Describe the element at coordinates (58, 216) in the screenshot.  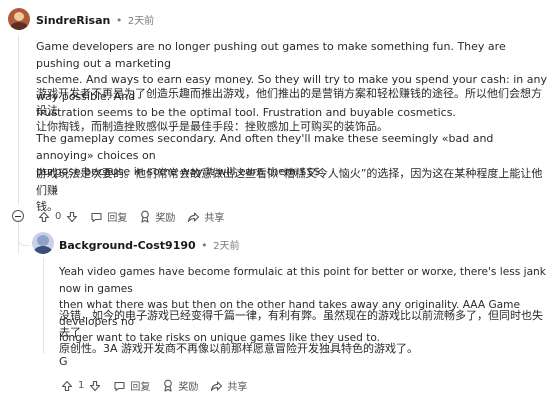
I see `vote-count: 0` at that location.